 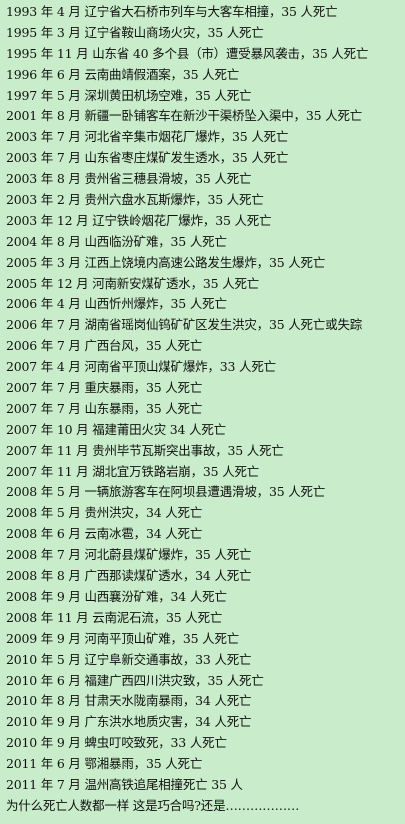 I want to click on list-item: 2011 年 7 月 温州高铁追尾相撞死亡 35 人, so click(x=124, y=784).